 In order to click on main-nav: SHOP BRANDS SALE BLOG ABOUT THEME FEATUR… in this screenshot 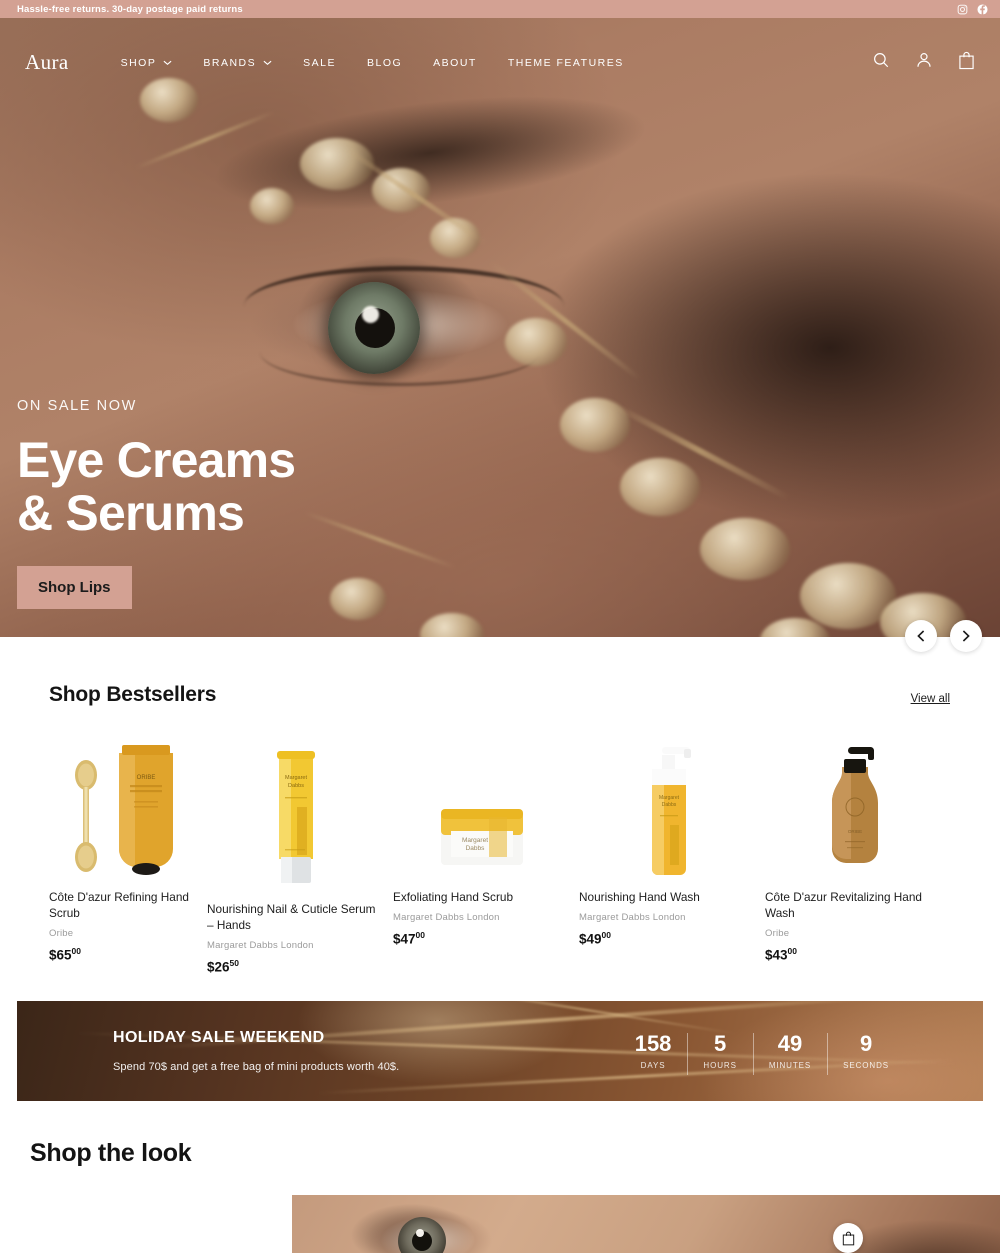, I will do `click(372, 63)`.